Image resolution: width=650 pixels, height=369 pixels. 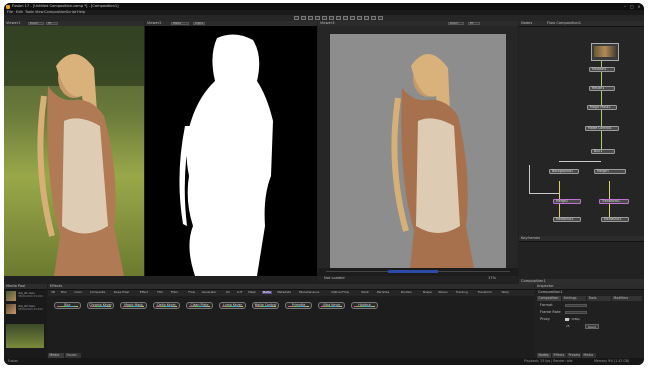 I want to click on viewer2-alpha-dropdown: Alpha, so click(x=199, y=23).